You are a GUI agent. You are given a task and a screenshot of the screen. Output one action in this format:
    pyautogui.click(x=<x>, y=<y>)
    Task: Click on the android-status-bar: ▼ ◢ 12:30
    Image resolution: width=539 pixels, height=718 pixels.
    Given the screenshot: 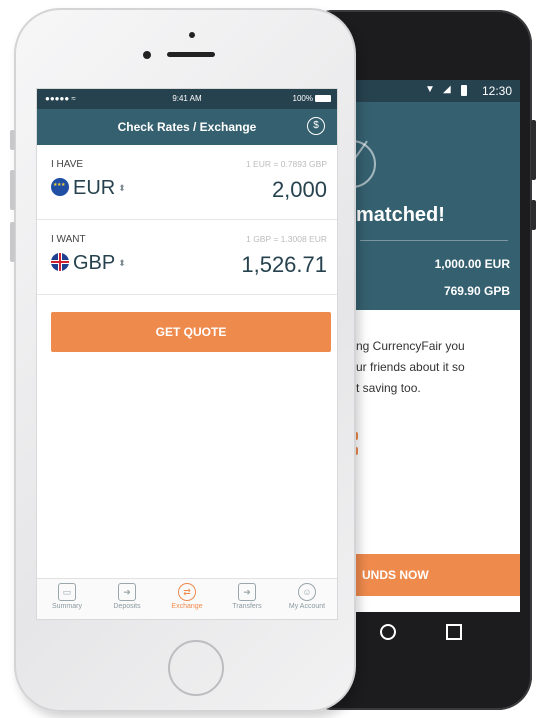 What is the action you would take?
    pyautogui.click(x=430, y=91)
    